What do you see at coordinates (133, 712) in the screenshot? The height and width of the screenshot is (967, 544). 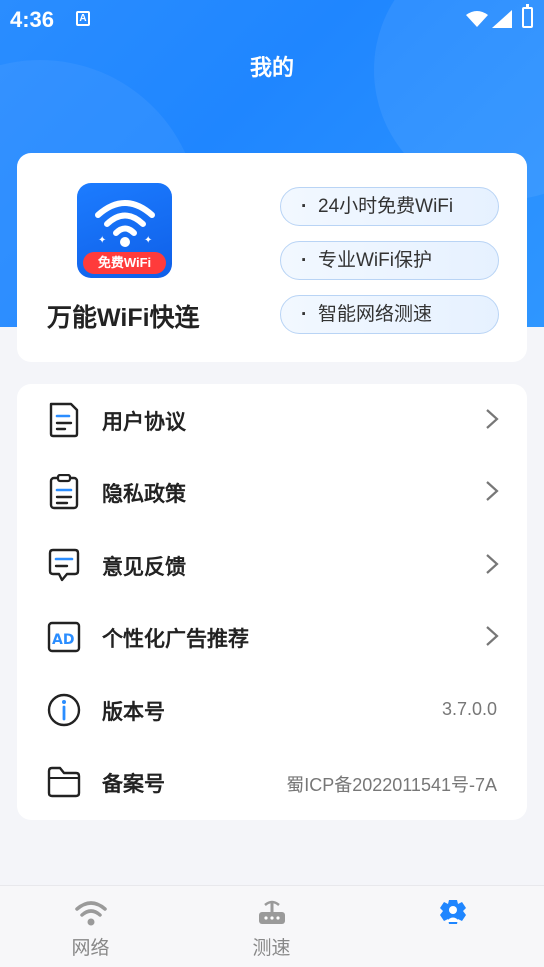 I see `menu-item-label: 版本号` at bounding box center [133, 712].